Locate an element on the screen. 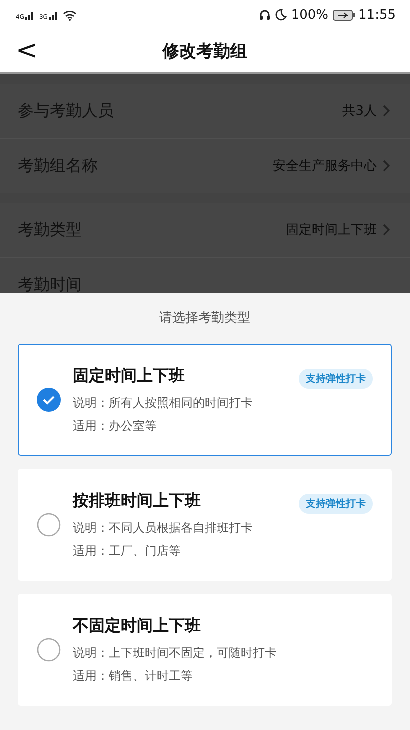  page-title: 修改考勤组 is located at coordinates (205, 51).